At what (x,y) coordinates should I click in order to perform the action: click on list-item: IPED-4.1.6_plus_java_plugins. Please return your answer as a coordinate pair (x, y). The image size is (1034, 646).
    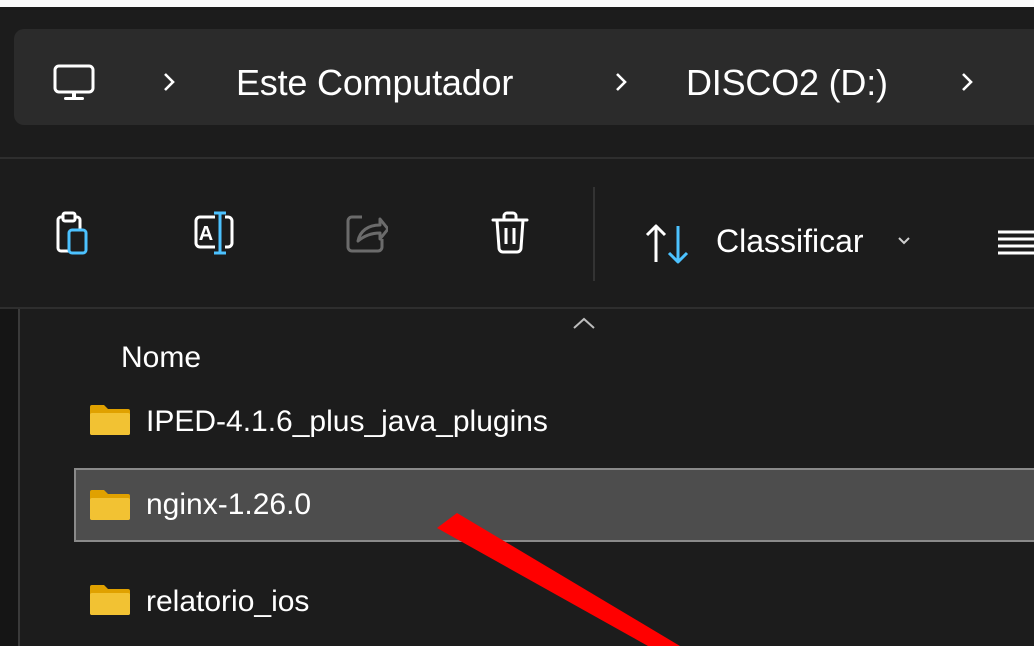
    Looking at the image, I should click on (554, 422).